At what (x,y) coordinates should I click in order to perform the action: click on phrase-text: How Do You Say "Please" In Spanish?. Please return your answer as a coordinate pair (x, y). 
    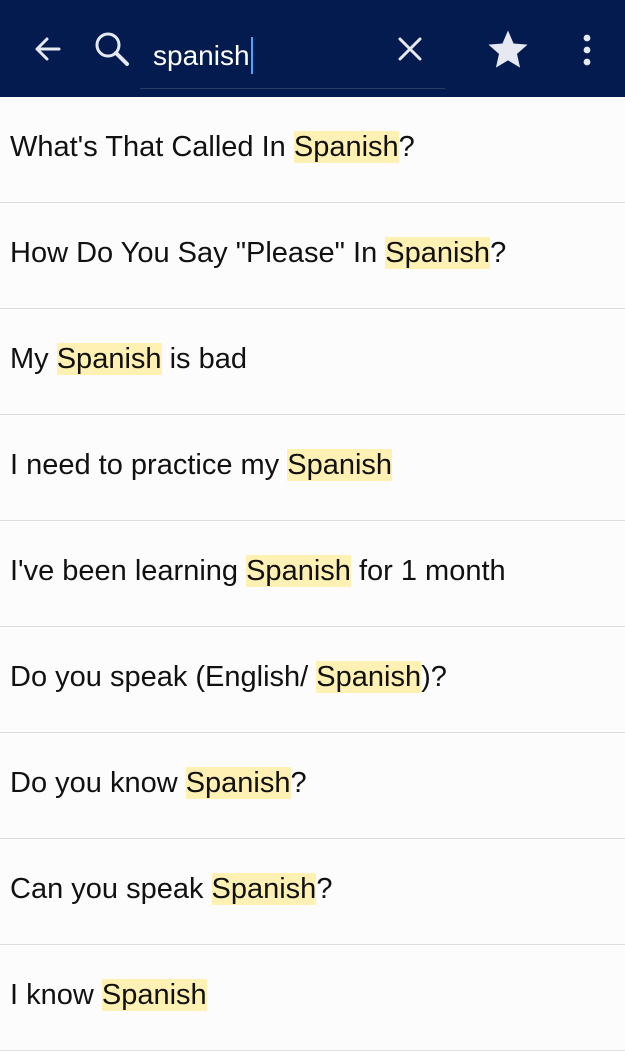
    Looking at the image, I should click on (258, 253).